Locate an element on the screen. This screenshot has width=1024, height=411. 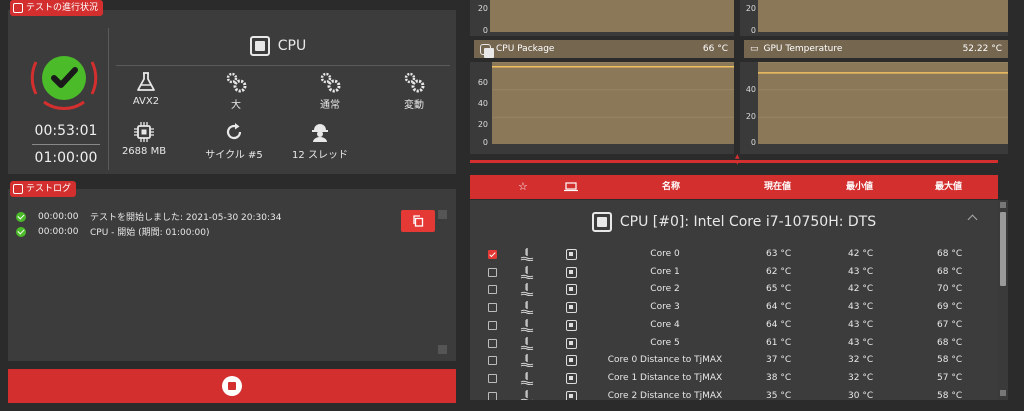
sensor-row: Core 2 65 °C 42 °C 70 °C is located at coordinates (734, 289).